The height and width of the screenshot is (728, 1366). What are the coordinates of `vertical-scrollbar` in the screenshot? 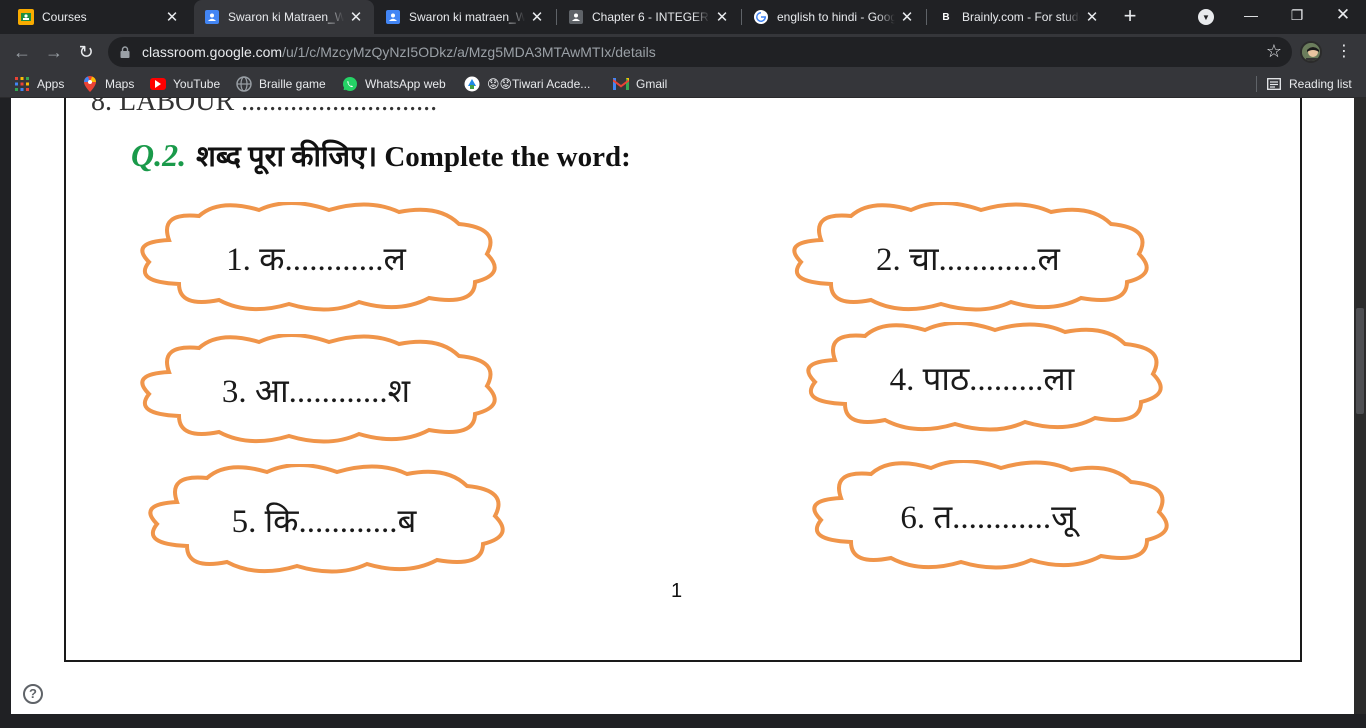 It's located at (1360, 406).